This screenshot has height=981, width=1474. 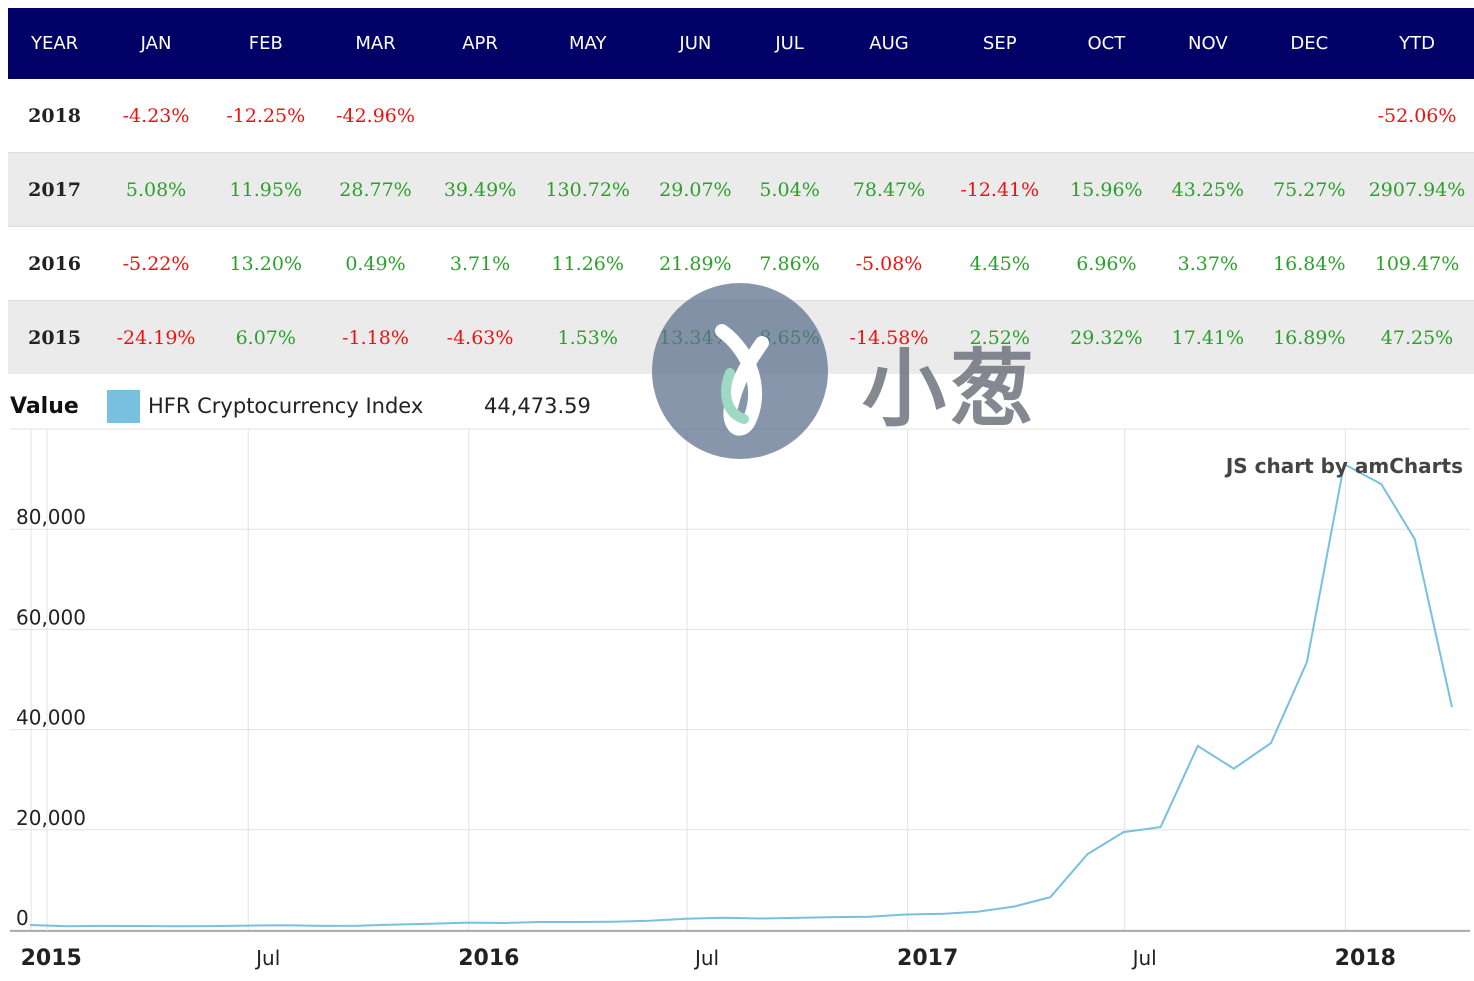 I want to click on legend-series-name: HFR Cryptocurrency Index, so click(x=316, y=406).